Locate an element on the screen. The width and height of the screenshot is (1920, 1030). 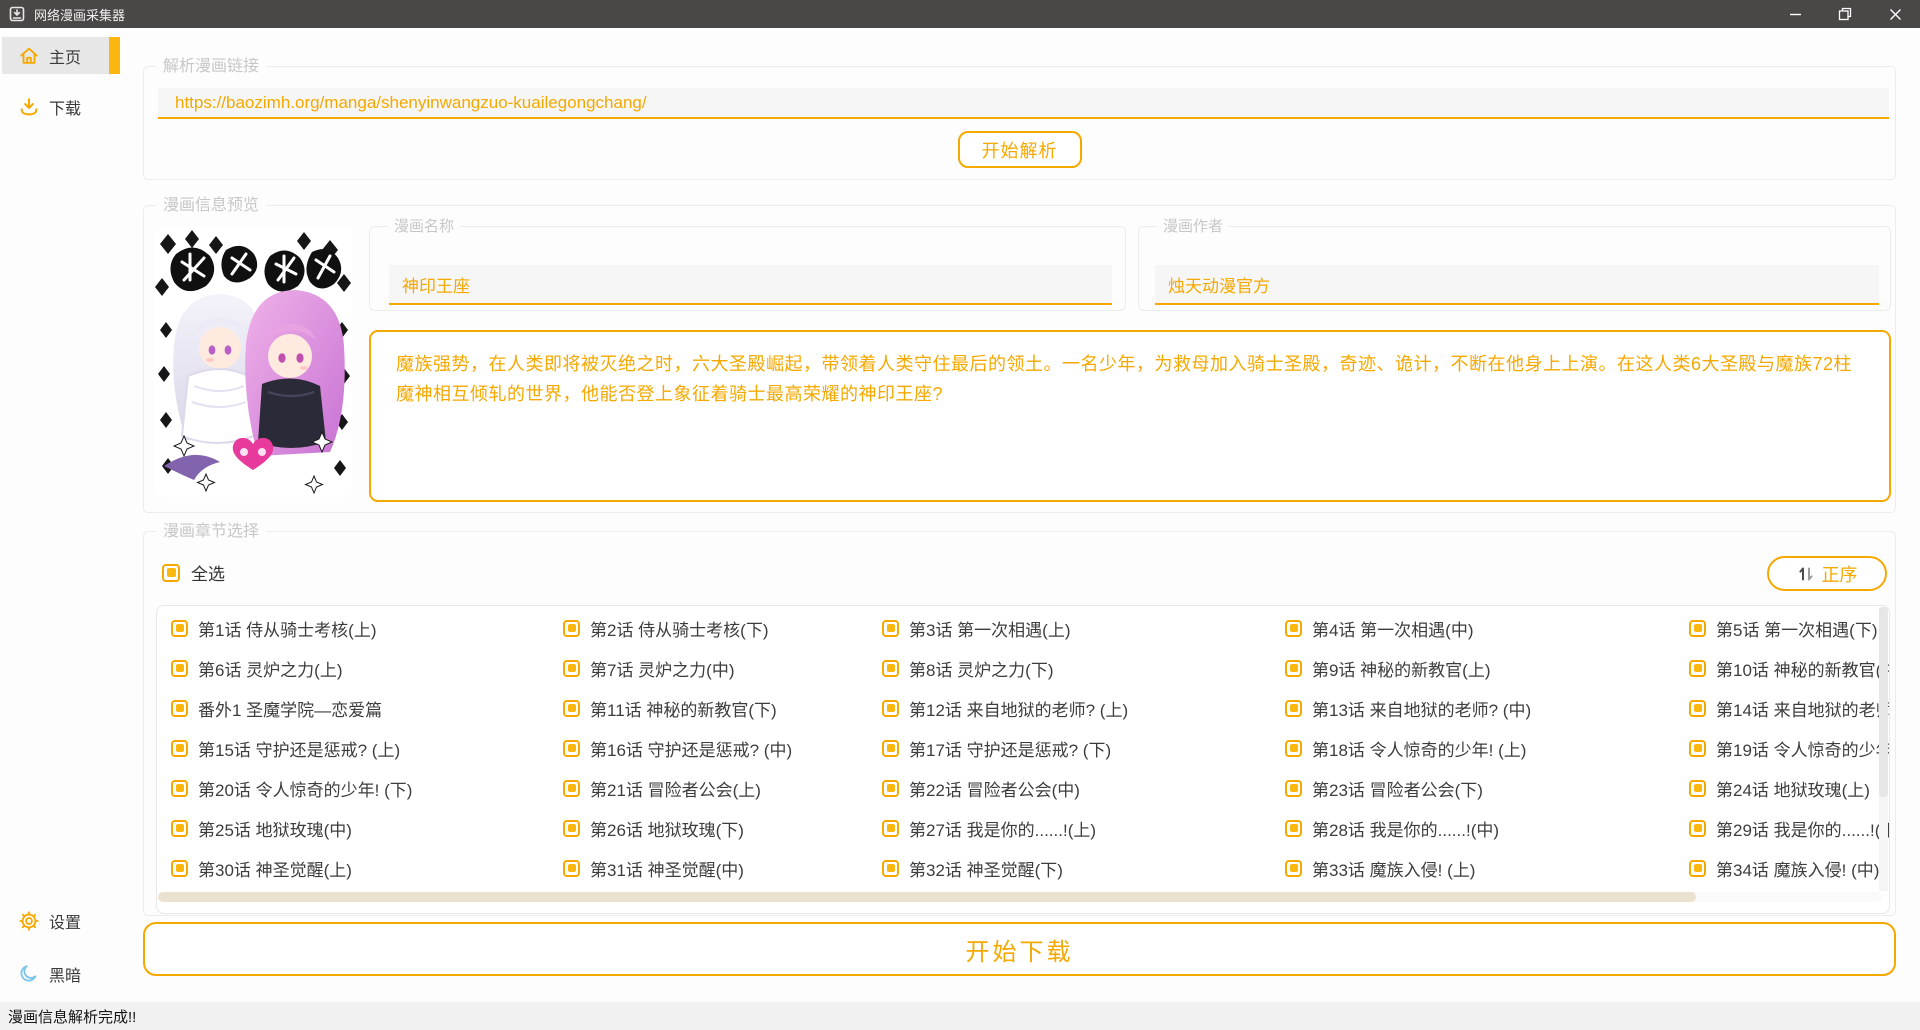
select-all-toggle: 全选 is located at coordinates (193, 572).